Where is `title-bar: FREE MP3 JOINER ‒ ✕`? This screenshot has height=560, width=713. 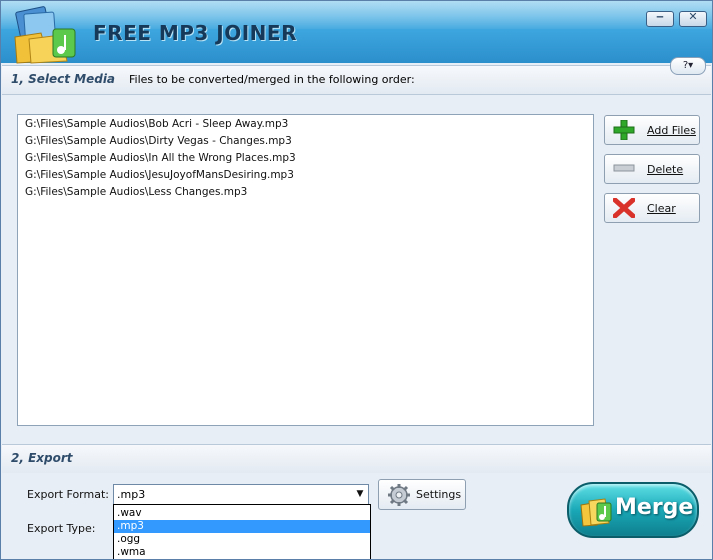
title-bar: FREE MP3 JOINER ‒ ✕ is located at coordinates (356, 32).